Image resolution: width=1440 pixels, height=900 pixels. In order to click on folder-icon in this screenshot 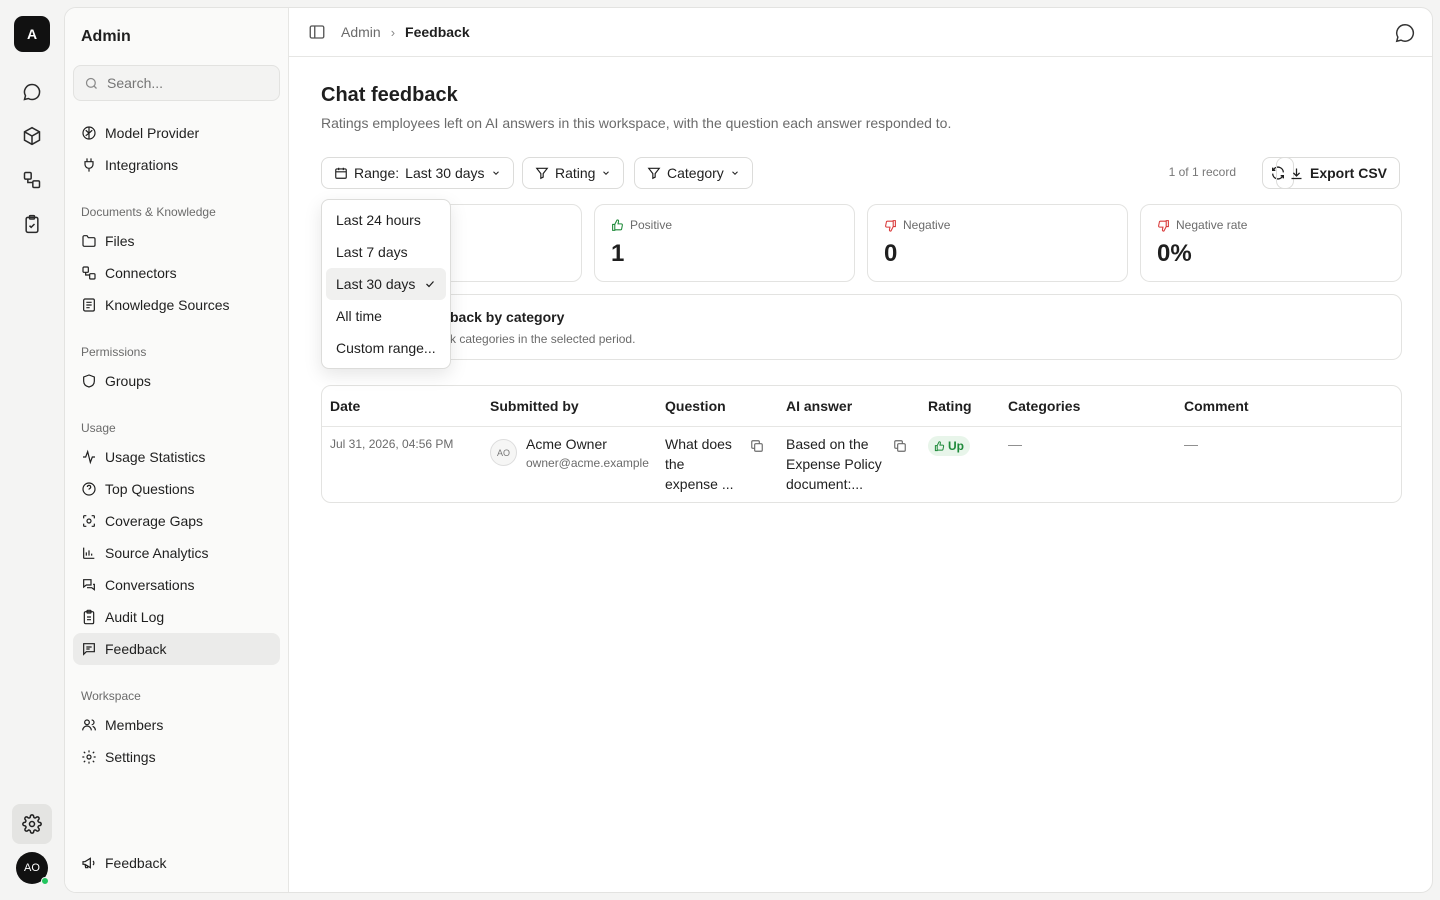, I will do `click(89, 241)`.